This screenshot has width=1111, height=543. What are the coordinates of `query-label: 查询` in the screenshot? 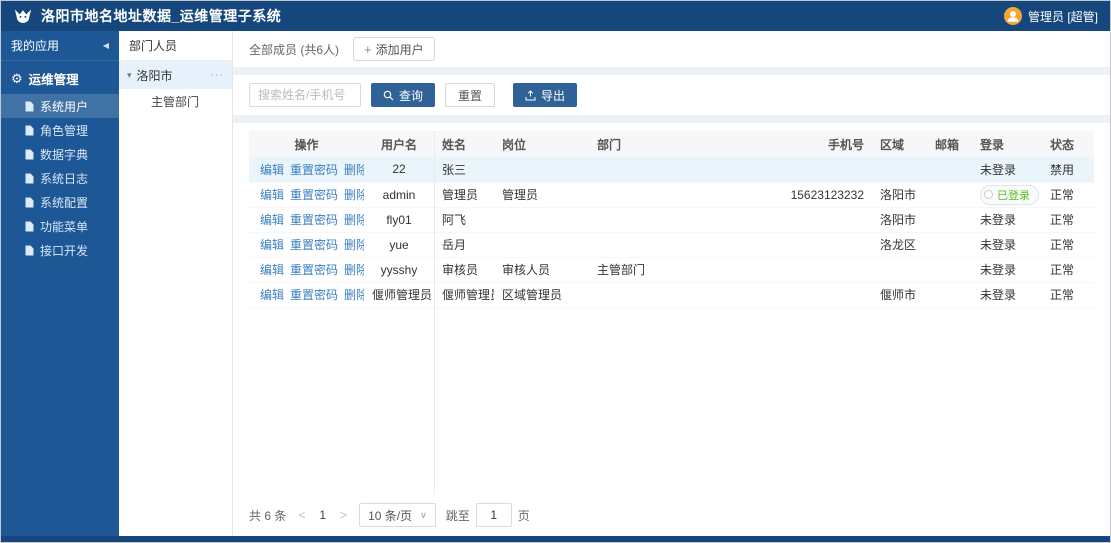 It's located at (411, 95).